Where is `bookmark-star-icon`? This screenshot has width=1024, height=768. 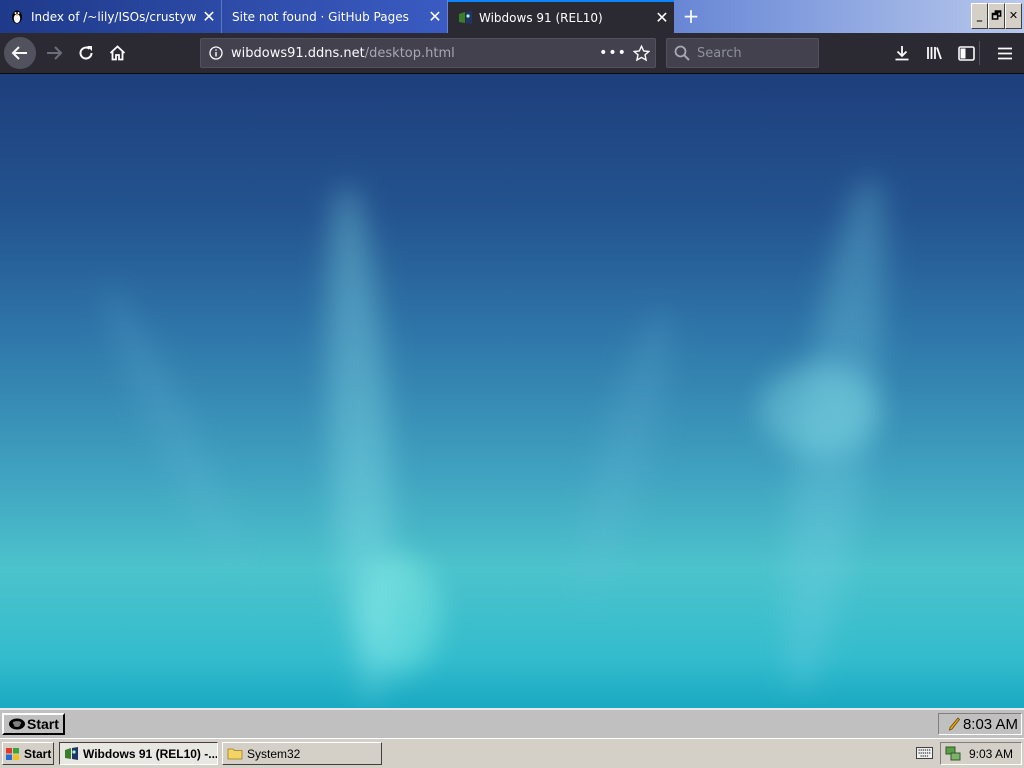 bookmark-star-icon is located at coordinates (641, 53).